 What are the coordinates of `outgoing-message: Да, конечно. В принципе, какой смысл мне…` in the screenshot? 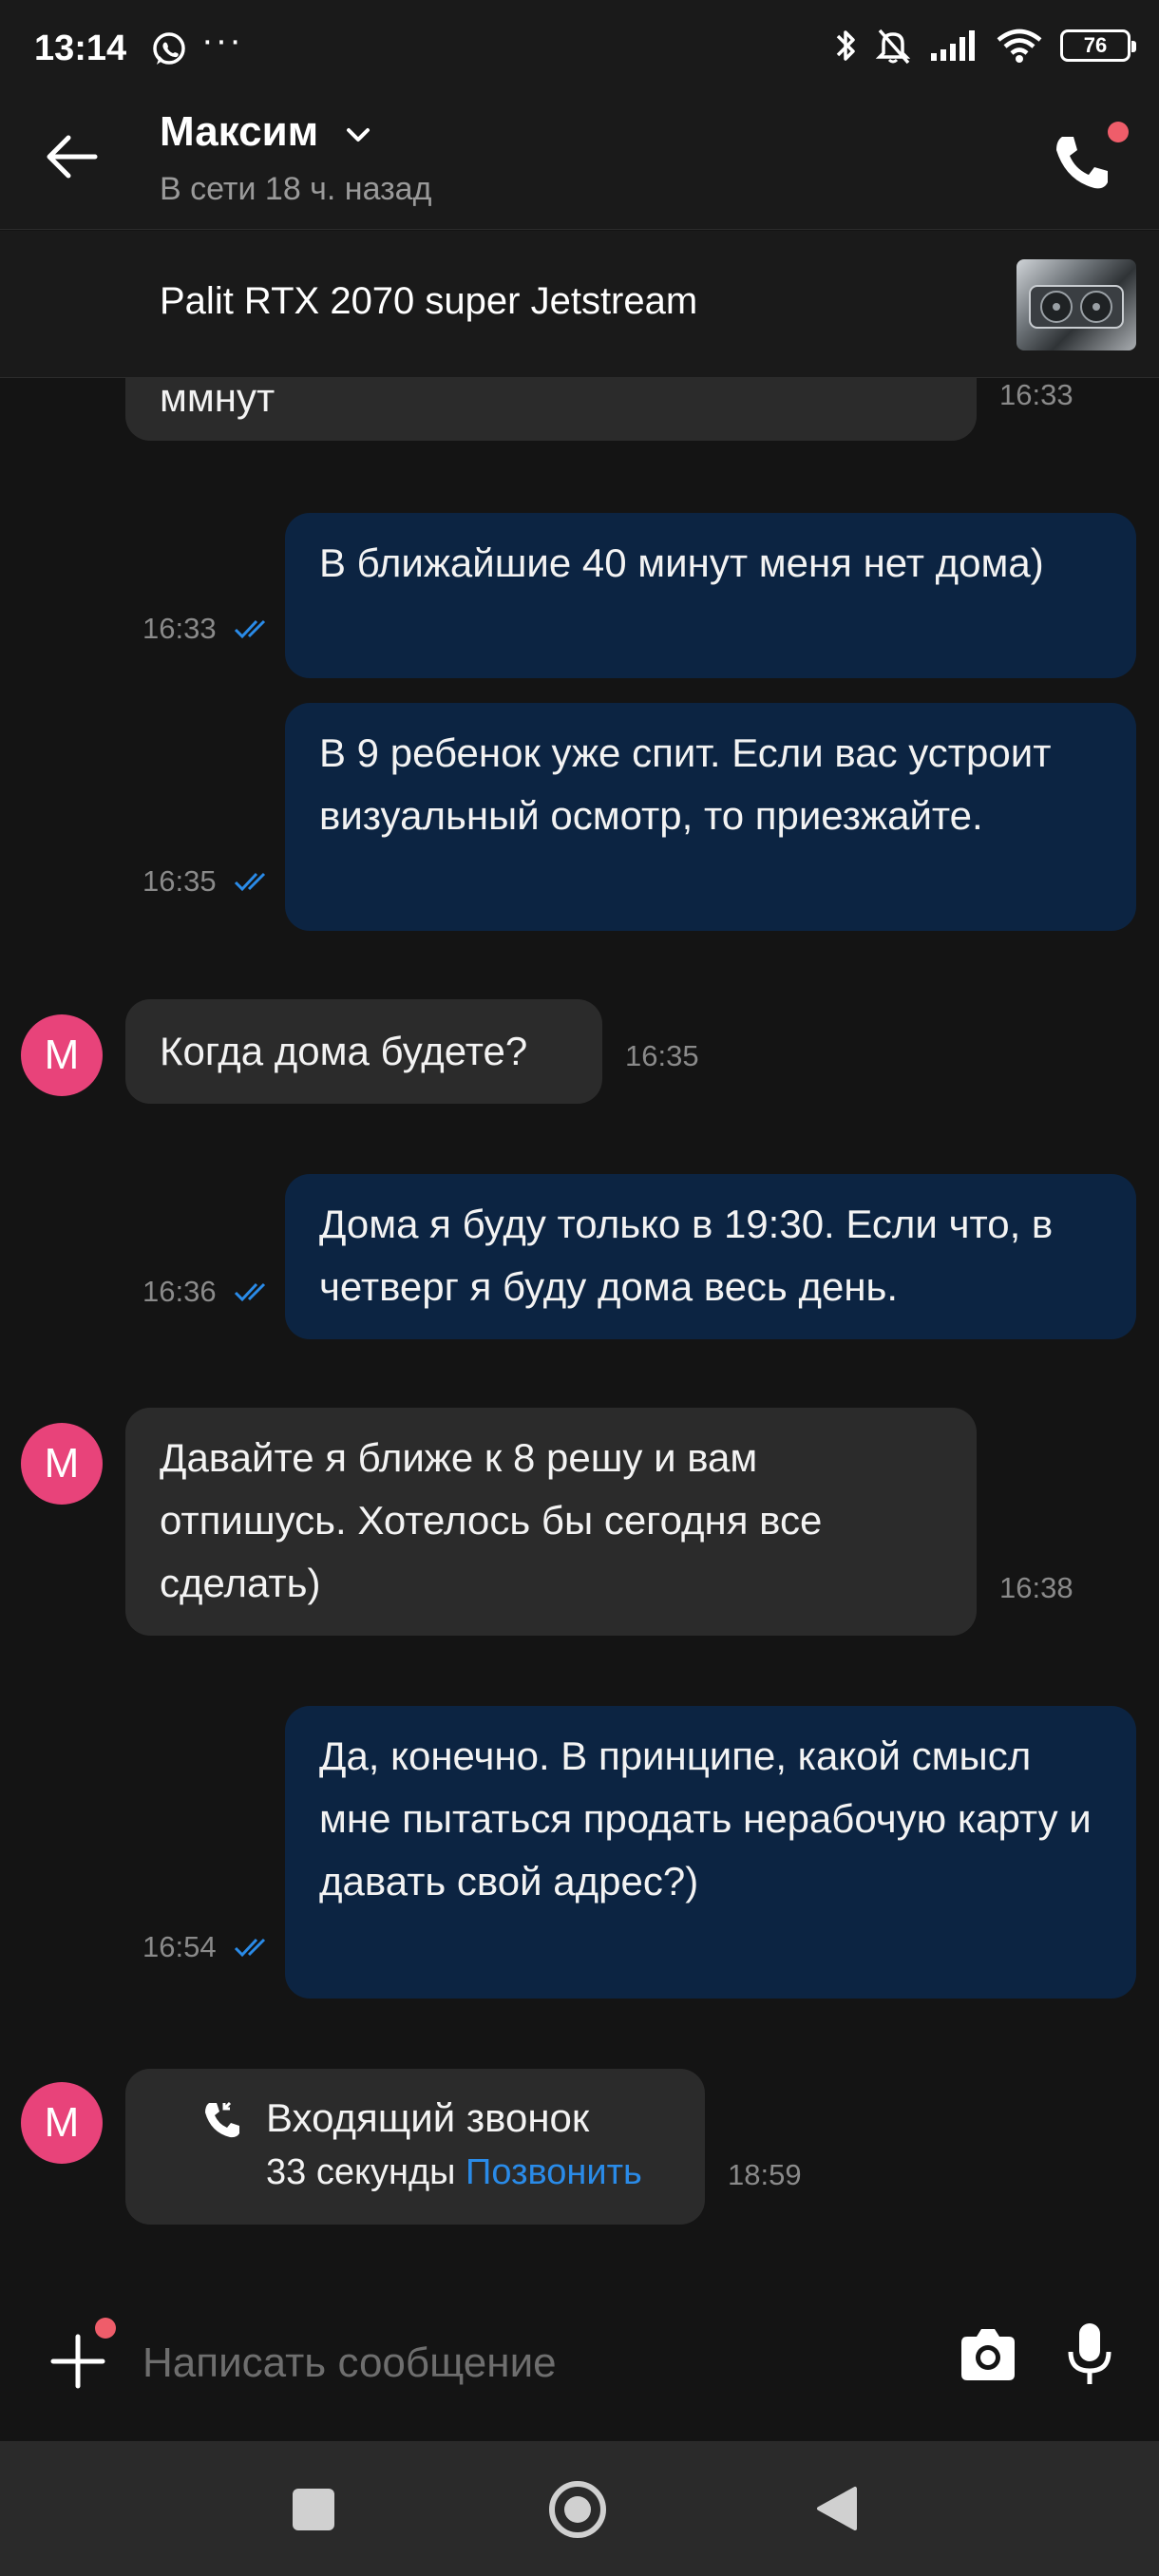 It's located at (710, 1852).